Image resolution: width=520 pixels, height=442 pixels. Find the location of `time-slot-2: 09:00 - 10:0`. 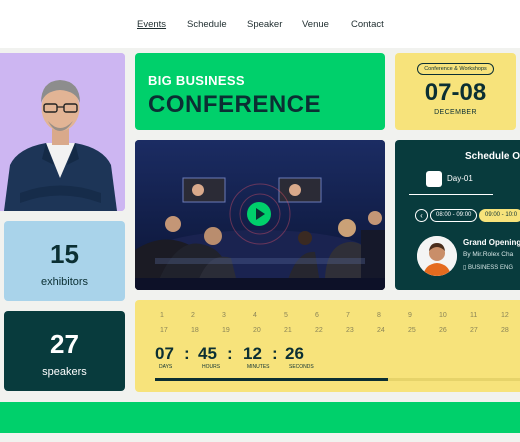

time-slot-2: 09:00 - 10:0 is located at coordinates (499, 215).